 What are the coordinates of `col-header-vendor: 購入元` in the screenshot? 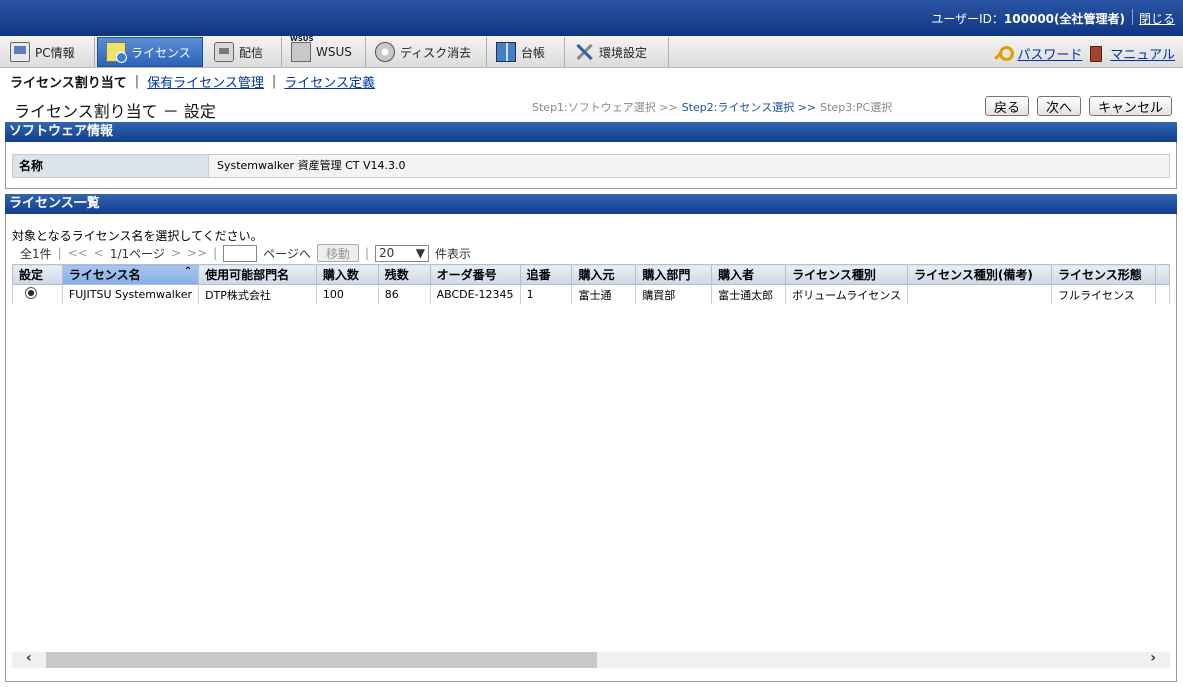 It's located at (604, 274).